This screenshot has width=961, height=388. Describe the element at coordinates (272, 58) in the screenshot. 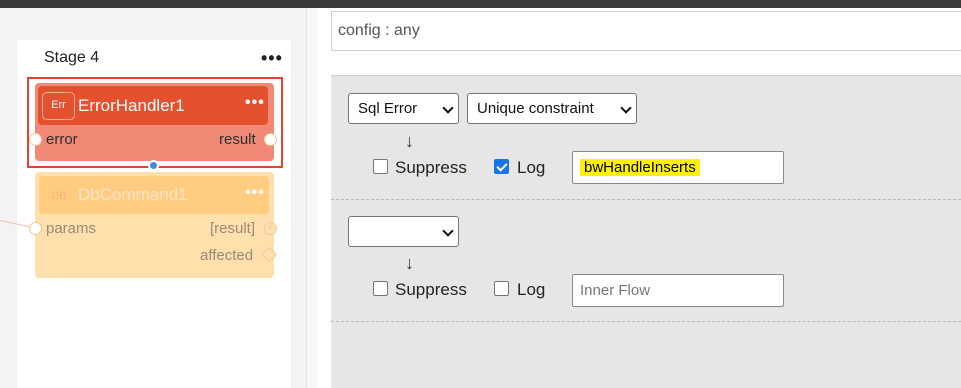

I see `stage-menu-icon: •••` at that location.